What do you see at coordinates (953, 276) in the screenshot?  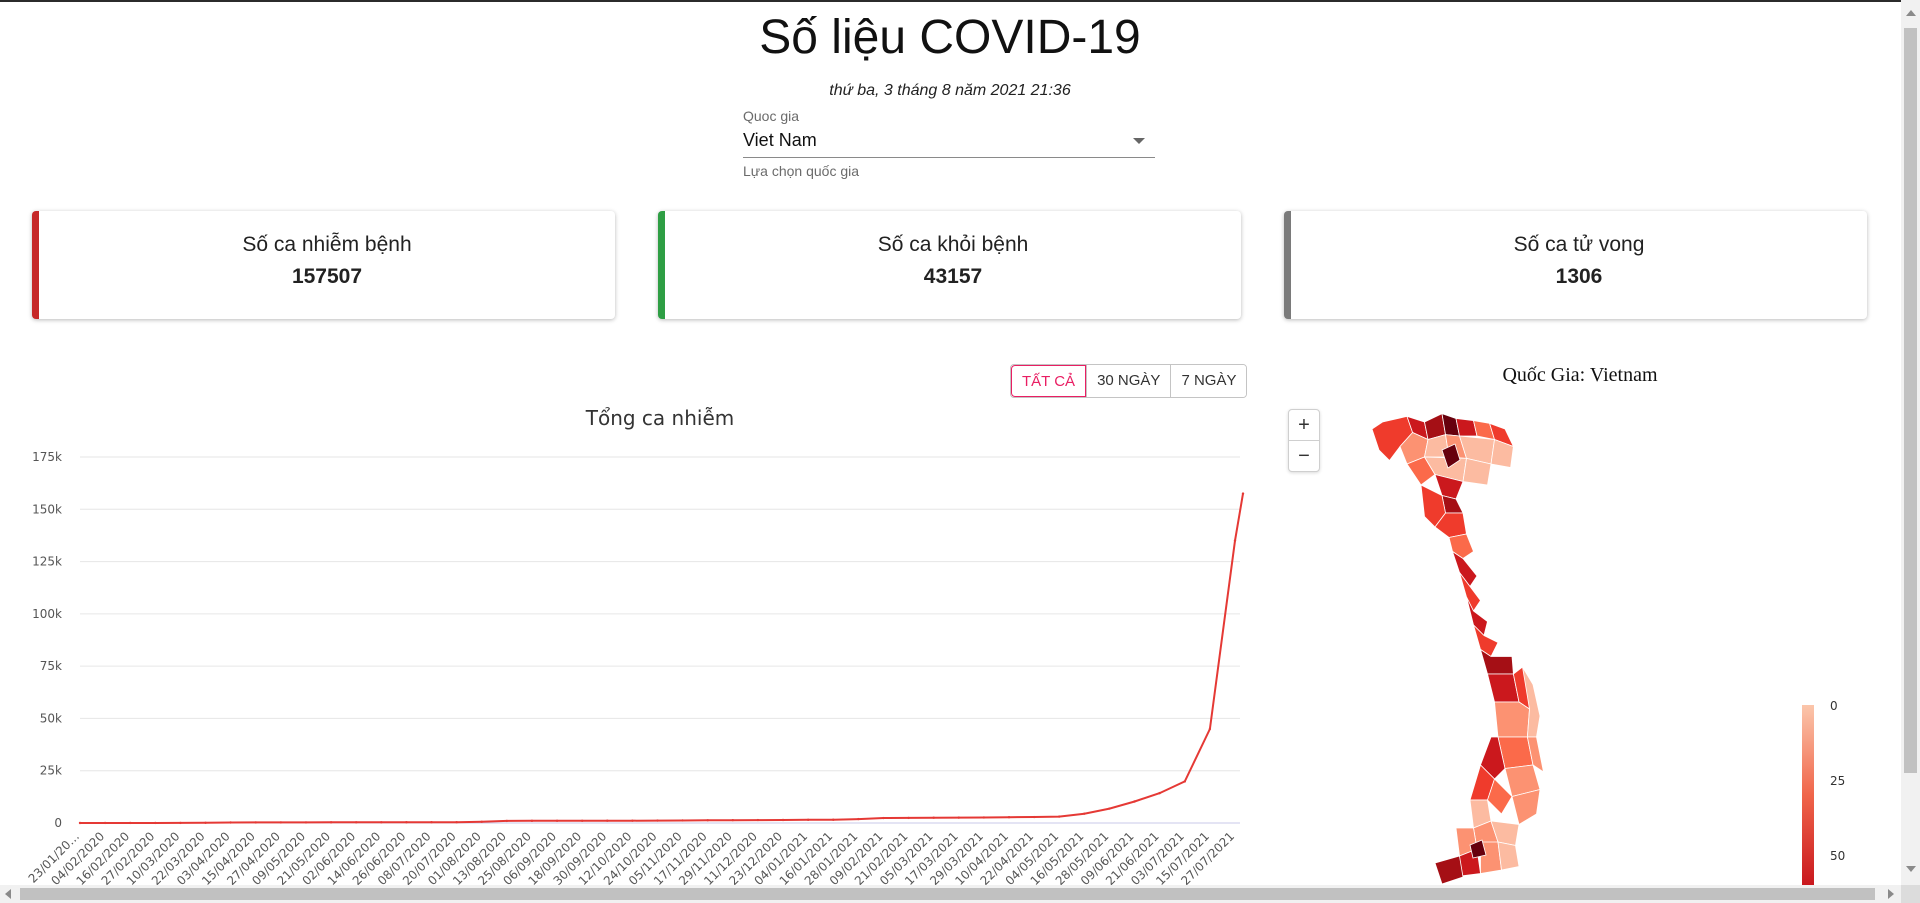 I see `recovered-cases-value: 43157` at bounding box center [953, 276].